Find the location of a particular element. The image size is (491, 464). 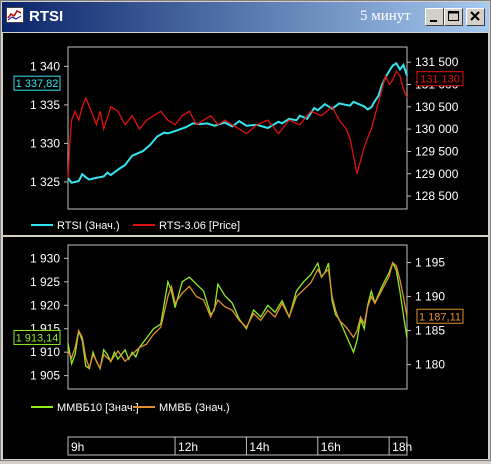

time-tick-label: 12h is located at coordinates (188, 447).